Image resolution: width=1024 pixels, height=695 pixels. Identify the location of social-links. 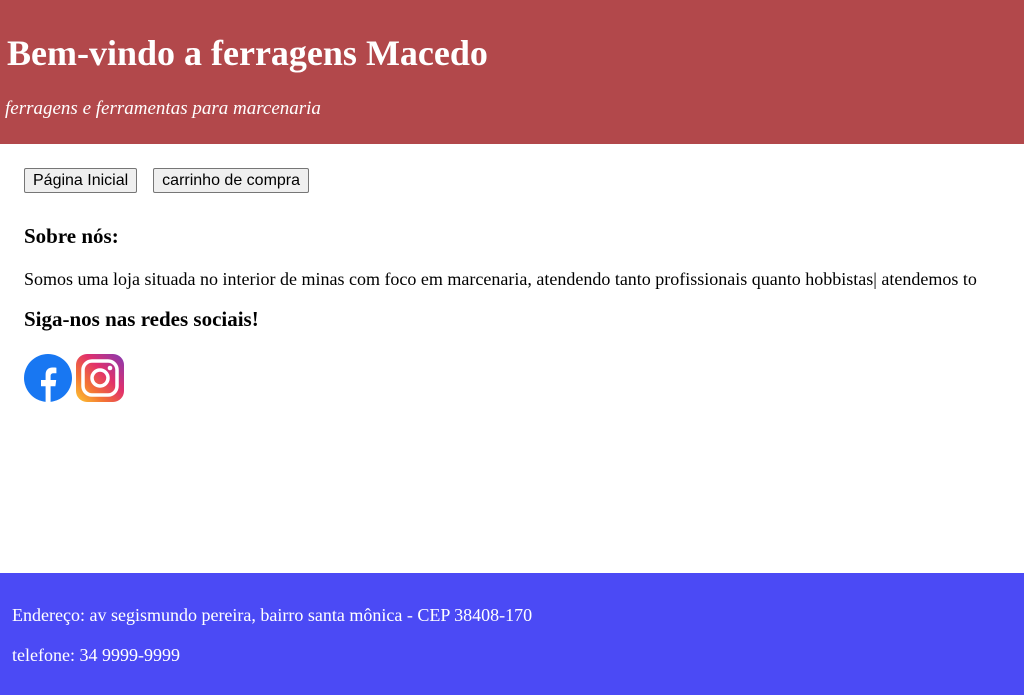
(524, 378).